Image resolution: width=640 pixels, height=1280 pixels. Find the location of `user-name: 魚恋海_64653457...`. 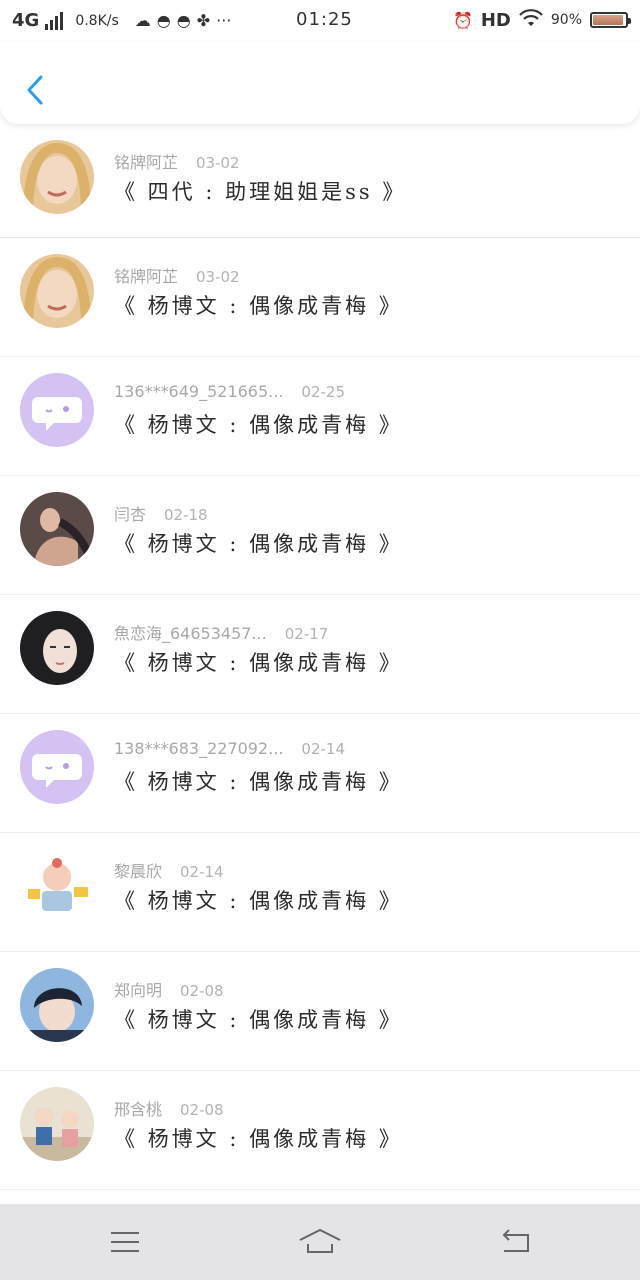

user-name: 魚恋海_64653457... is located at coordinates (190, 633).